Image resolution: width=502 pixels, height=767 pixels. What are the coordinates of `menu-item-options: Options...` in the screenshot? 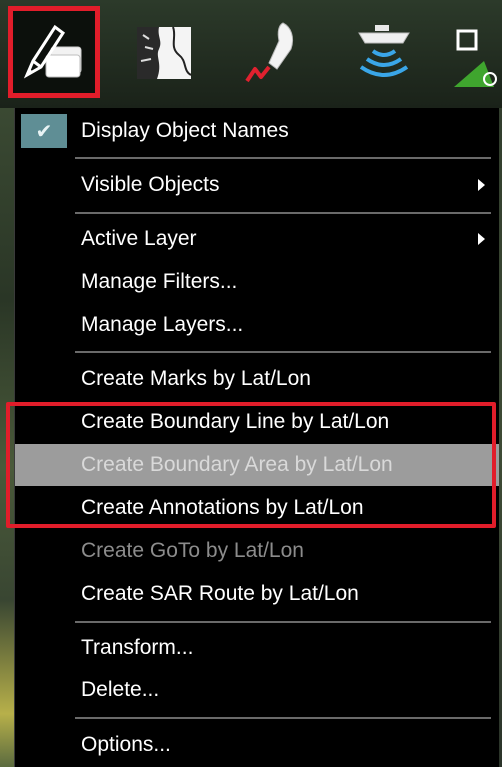 It's located at (257, 745).